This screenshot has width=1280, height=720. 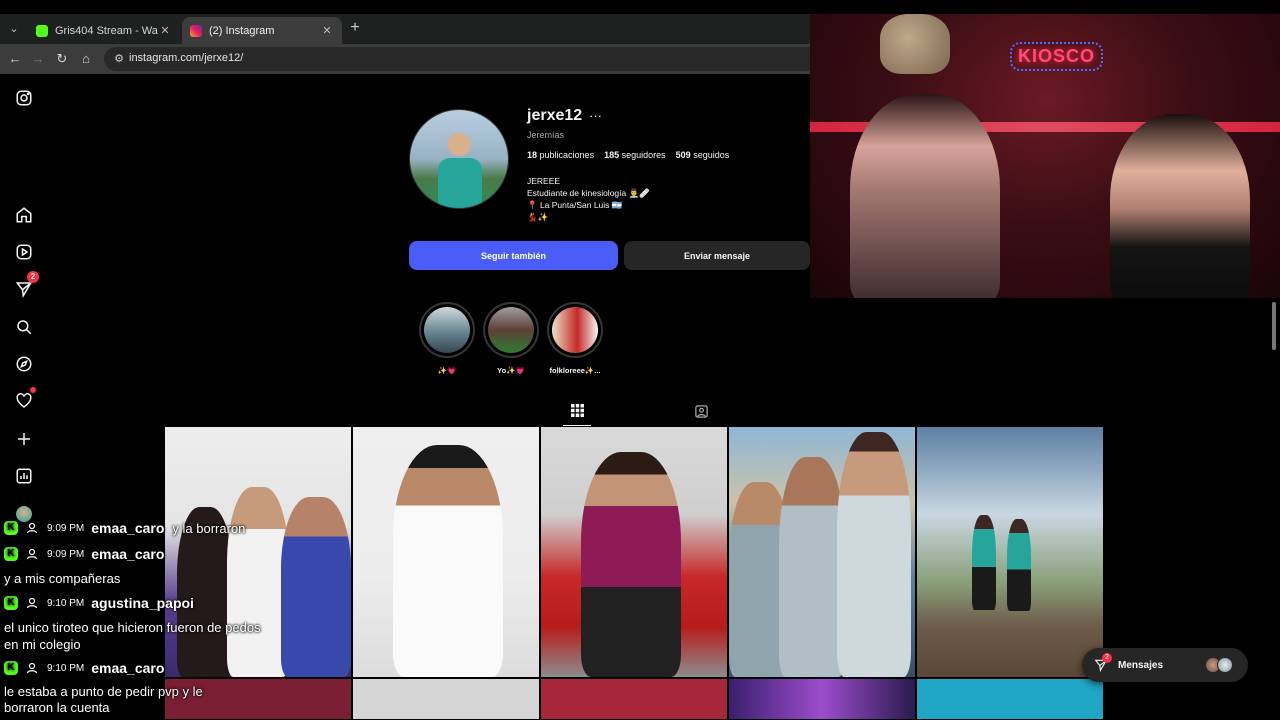 What do you see at coordinates (915, 44) in the screenshot?
I see `cat-overlay` at bounding box center [915, 44].